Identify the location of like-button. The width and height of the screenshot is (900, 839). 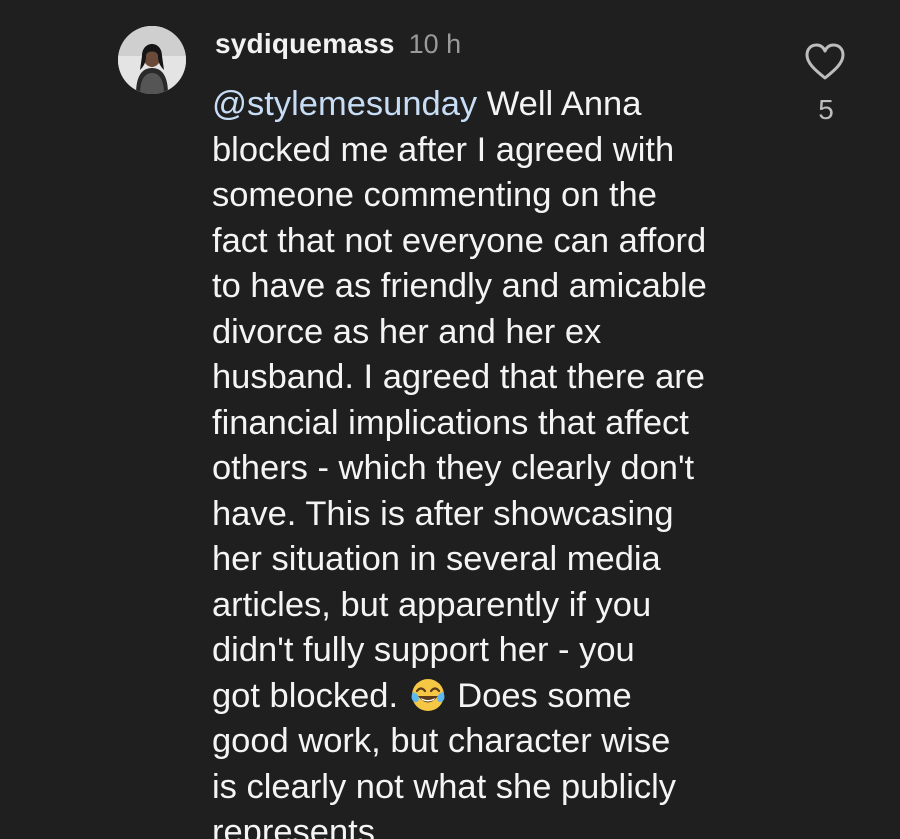
(825, 62).